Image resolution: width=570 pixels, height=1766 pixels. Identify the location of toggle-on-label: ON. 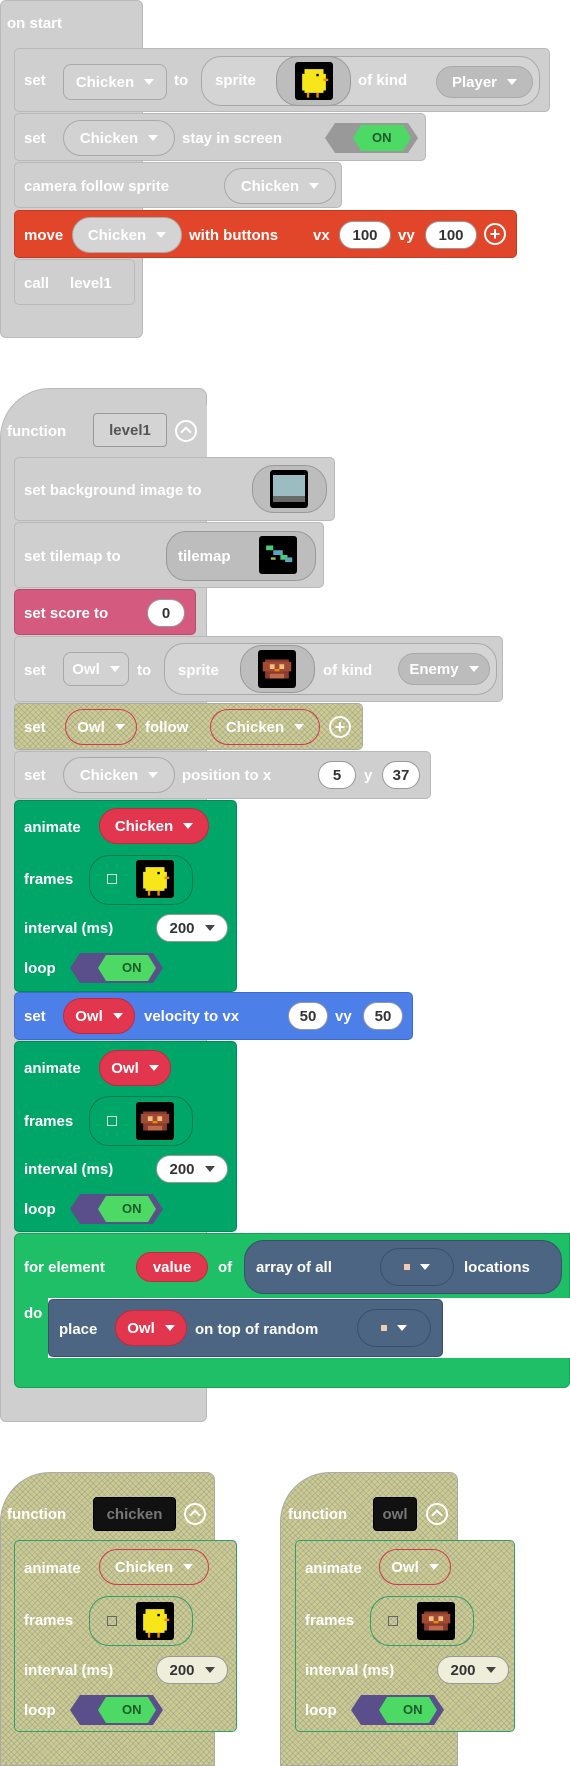
(382, 137).